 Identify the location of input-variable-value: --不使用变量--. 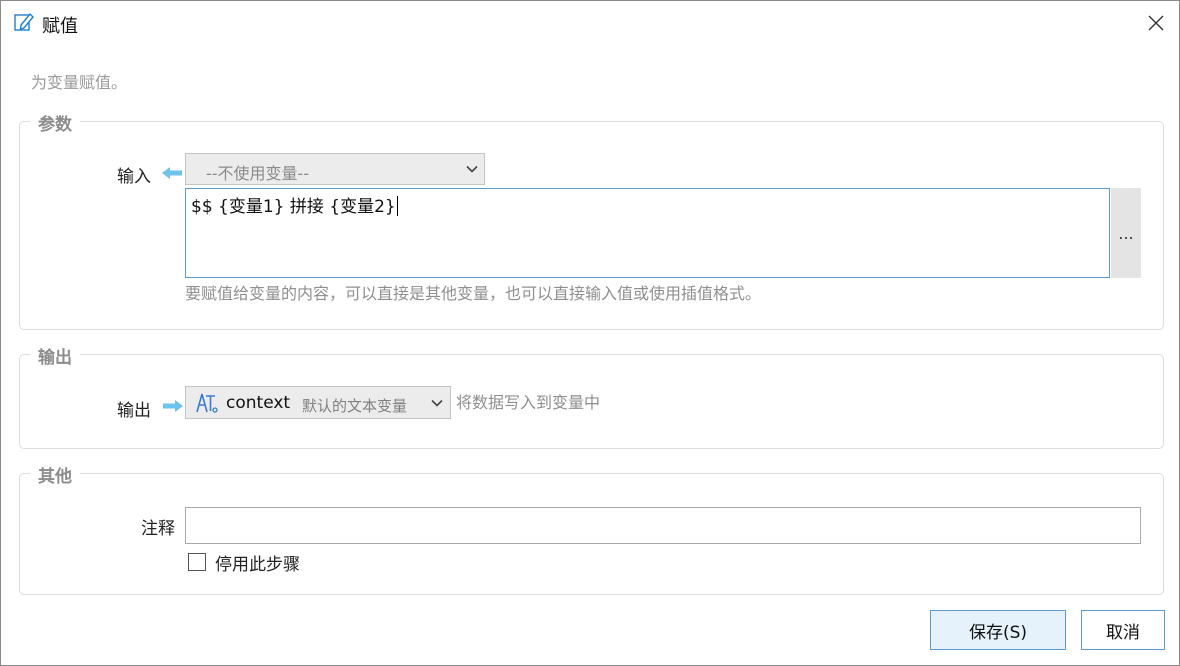
(258, 173).